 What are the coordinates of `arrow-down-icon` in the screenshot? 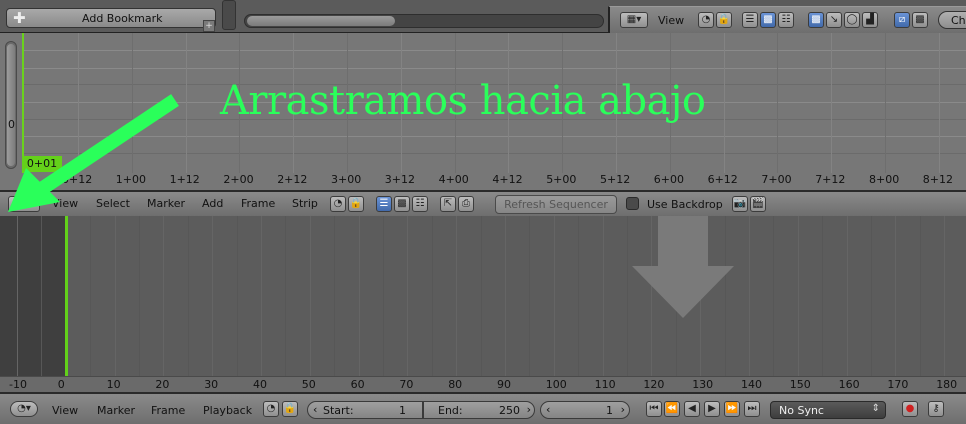 It's located at (683, 267).